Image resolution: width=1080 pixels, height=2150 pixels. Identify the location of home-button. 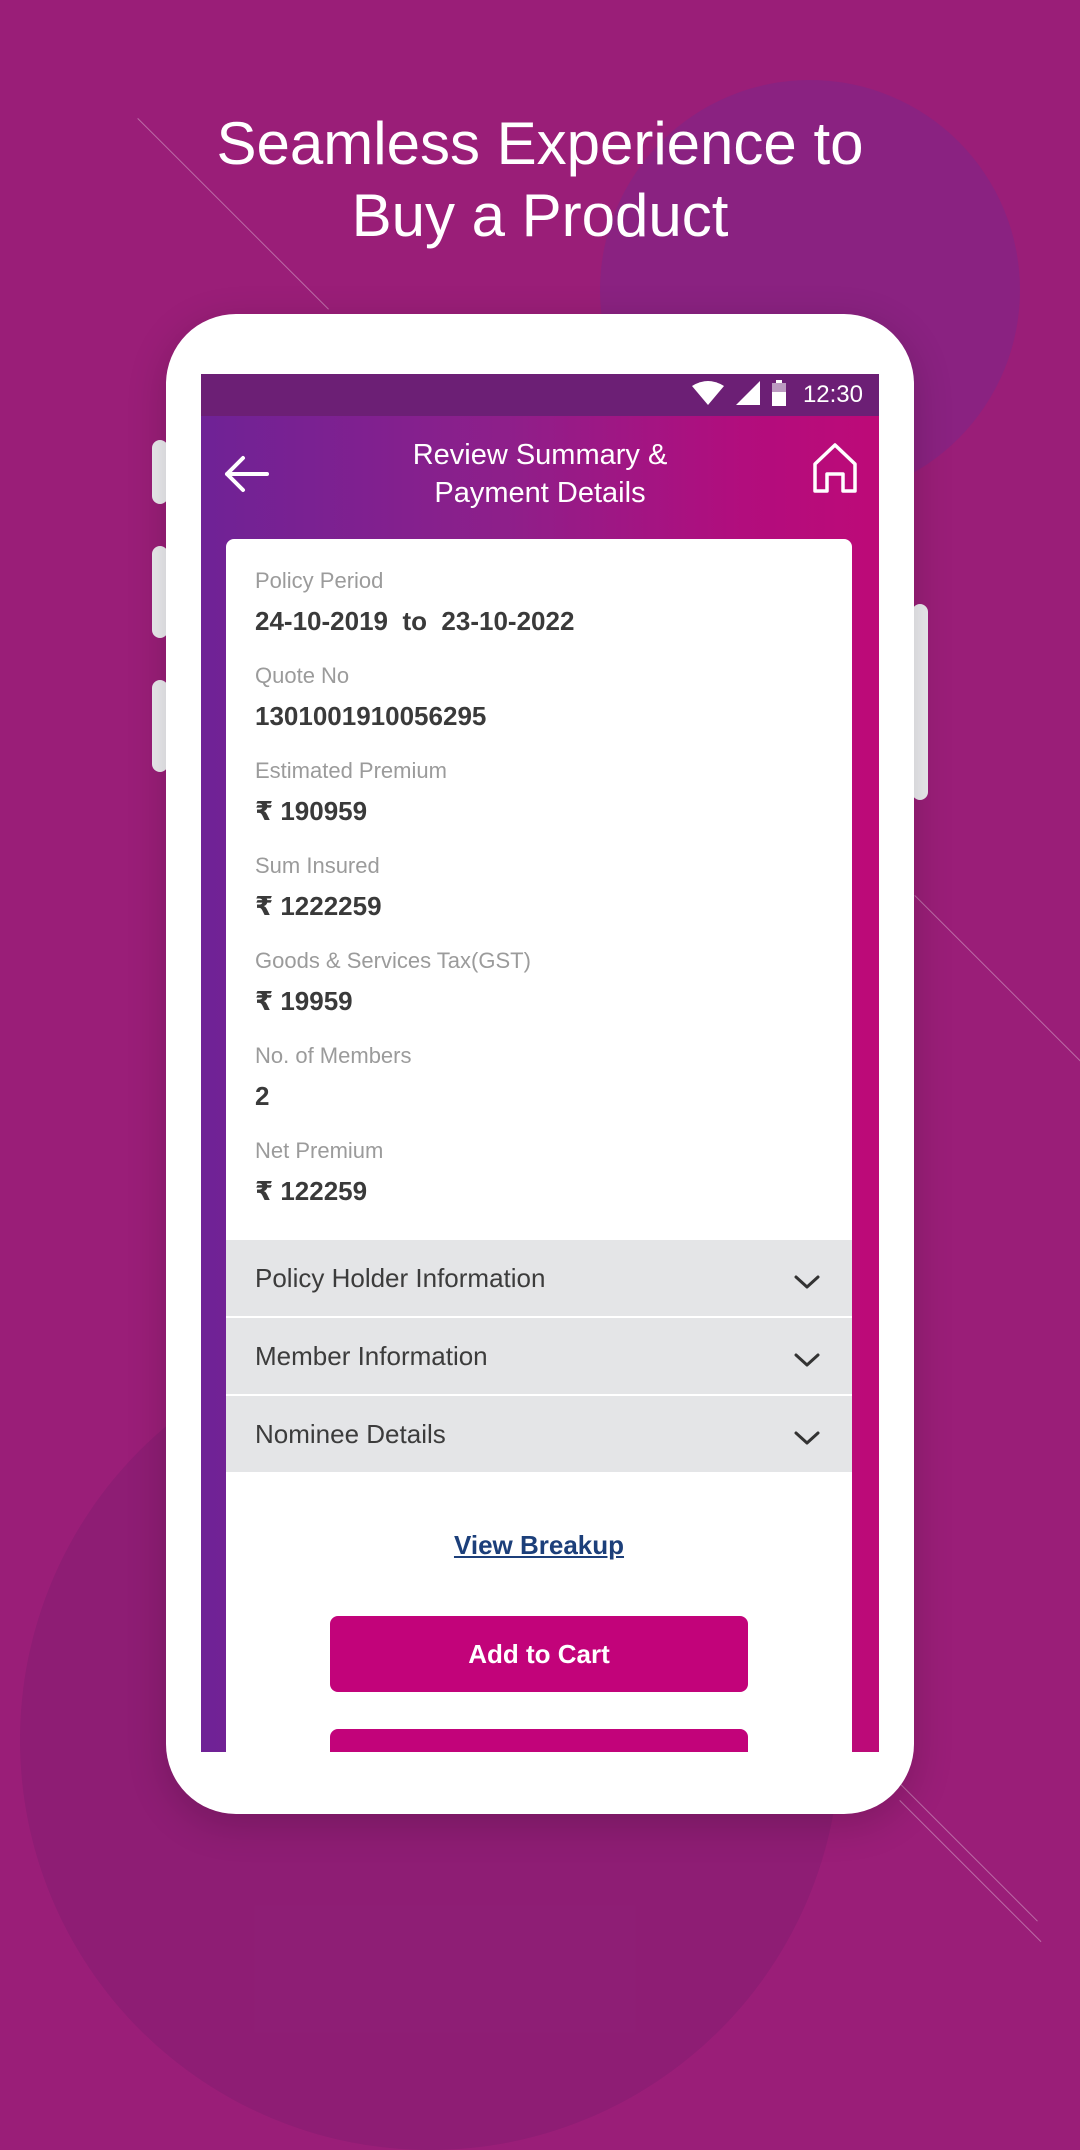
(835, 468).